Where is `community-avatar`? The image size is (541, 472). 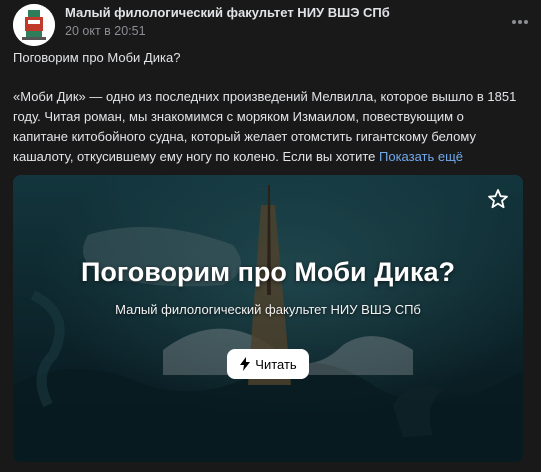
community-avatar is located at coordinates (34, 25).